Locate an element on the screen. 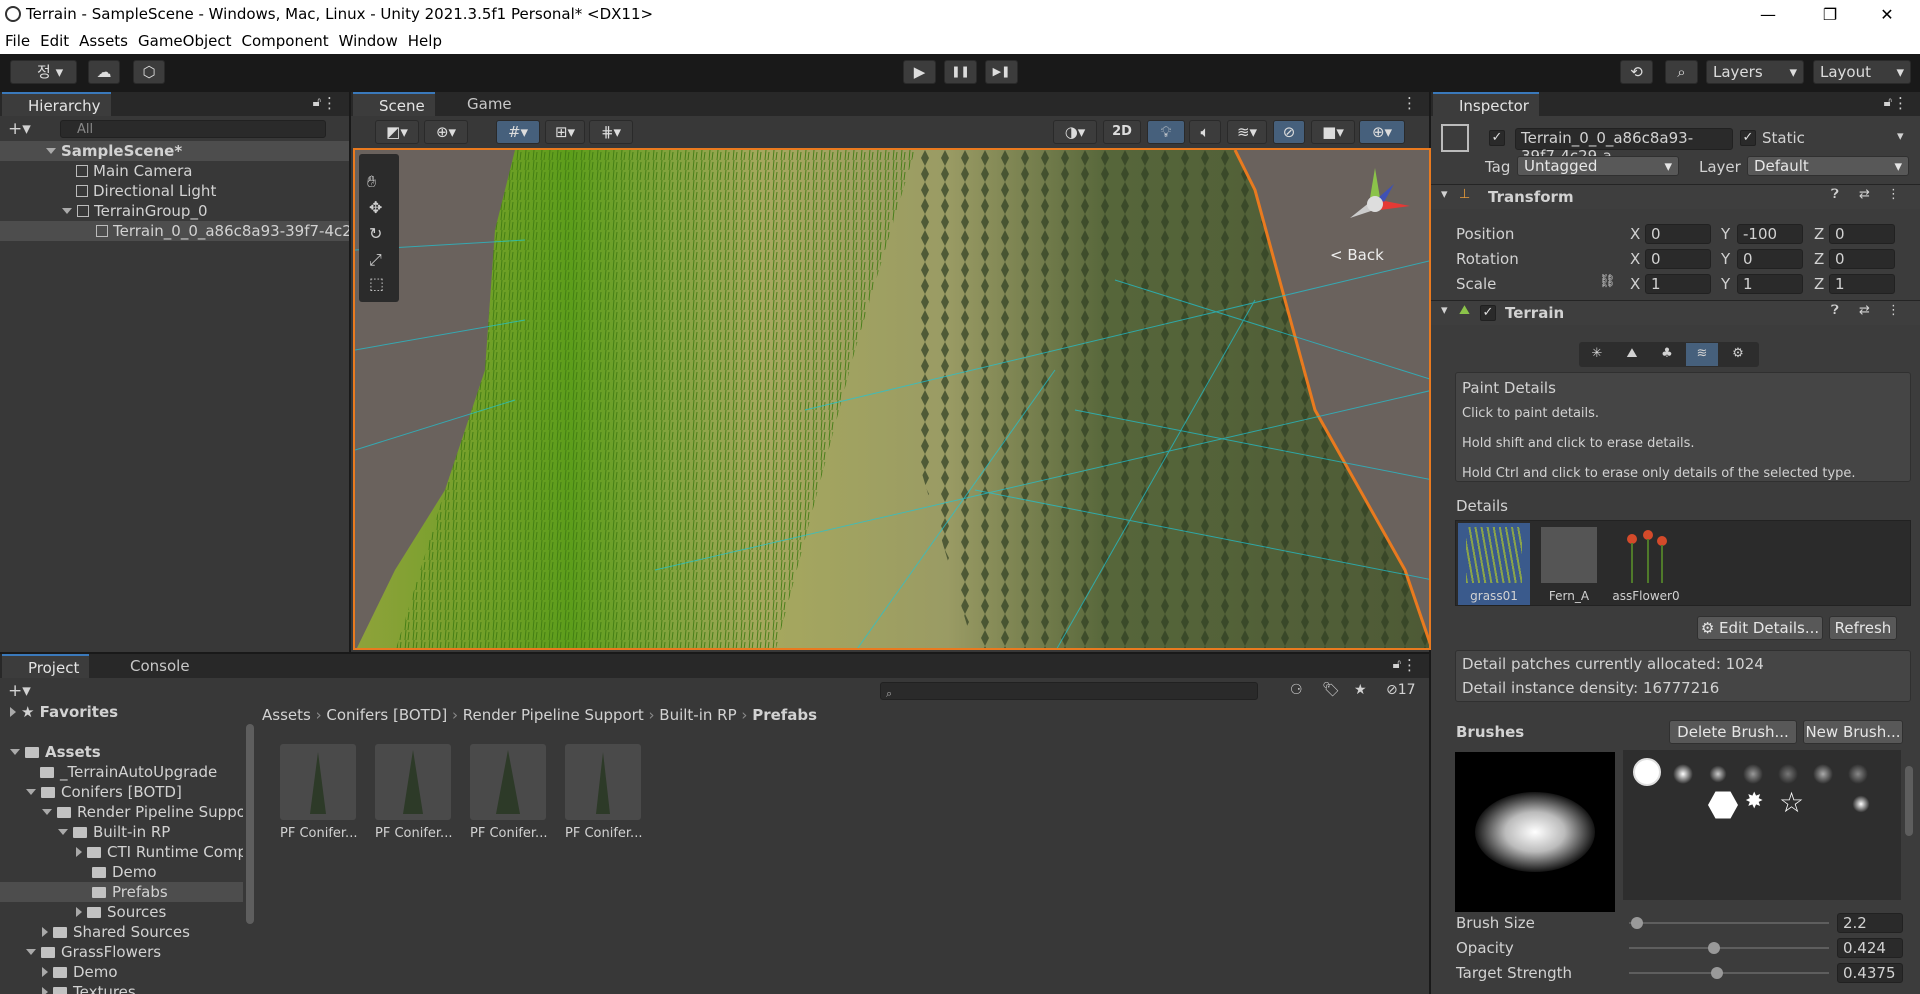 The height and width of the screenshot is (994, 1920). breadcrumb-item: Prefabs is located at coordinates (784, 715).